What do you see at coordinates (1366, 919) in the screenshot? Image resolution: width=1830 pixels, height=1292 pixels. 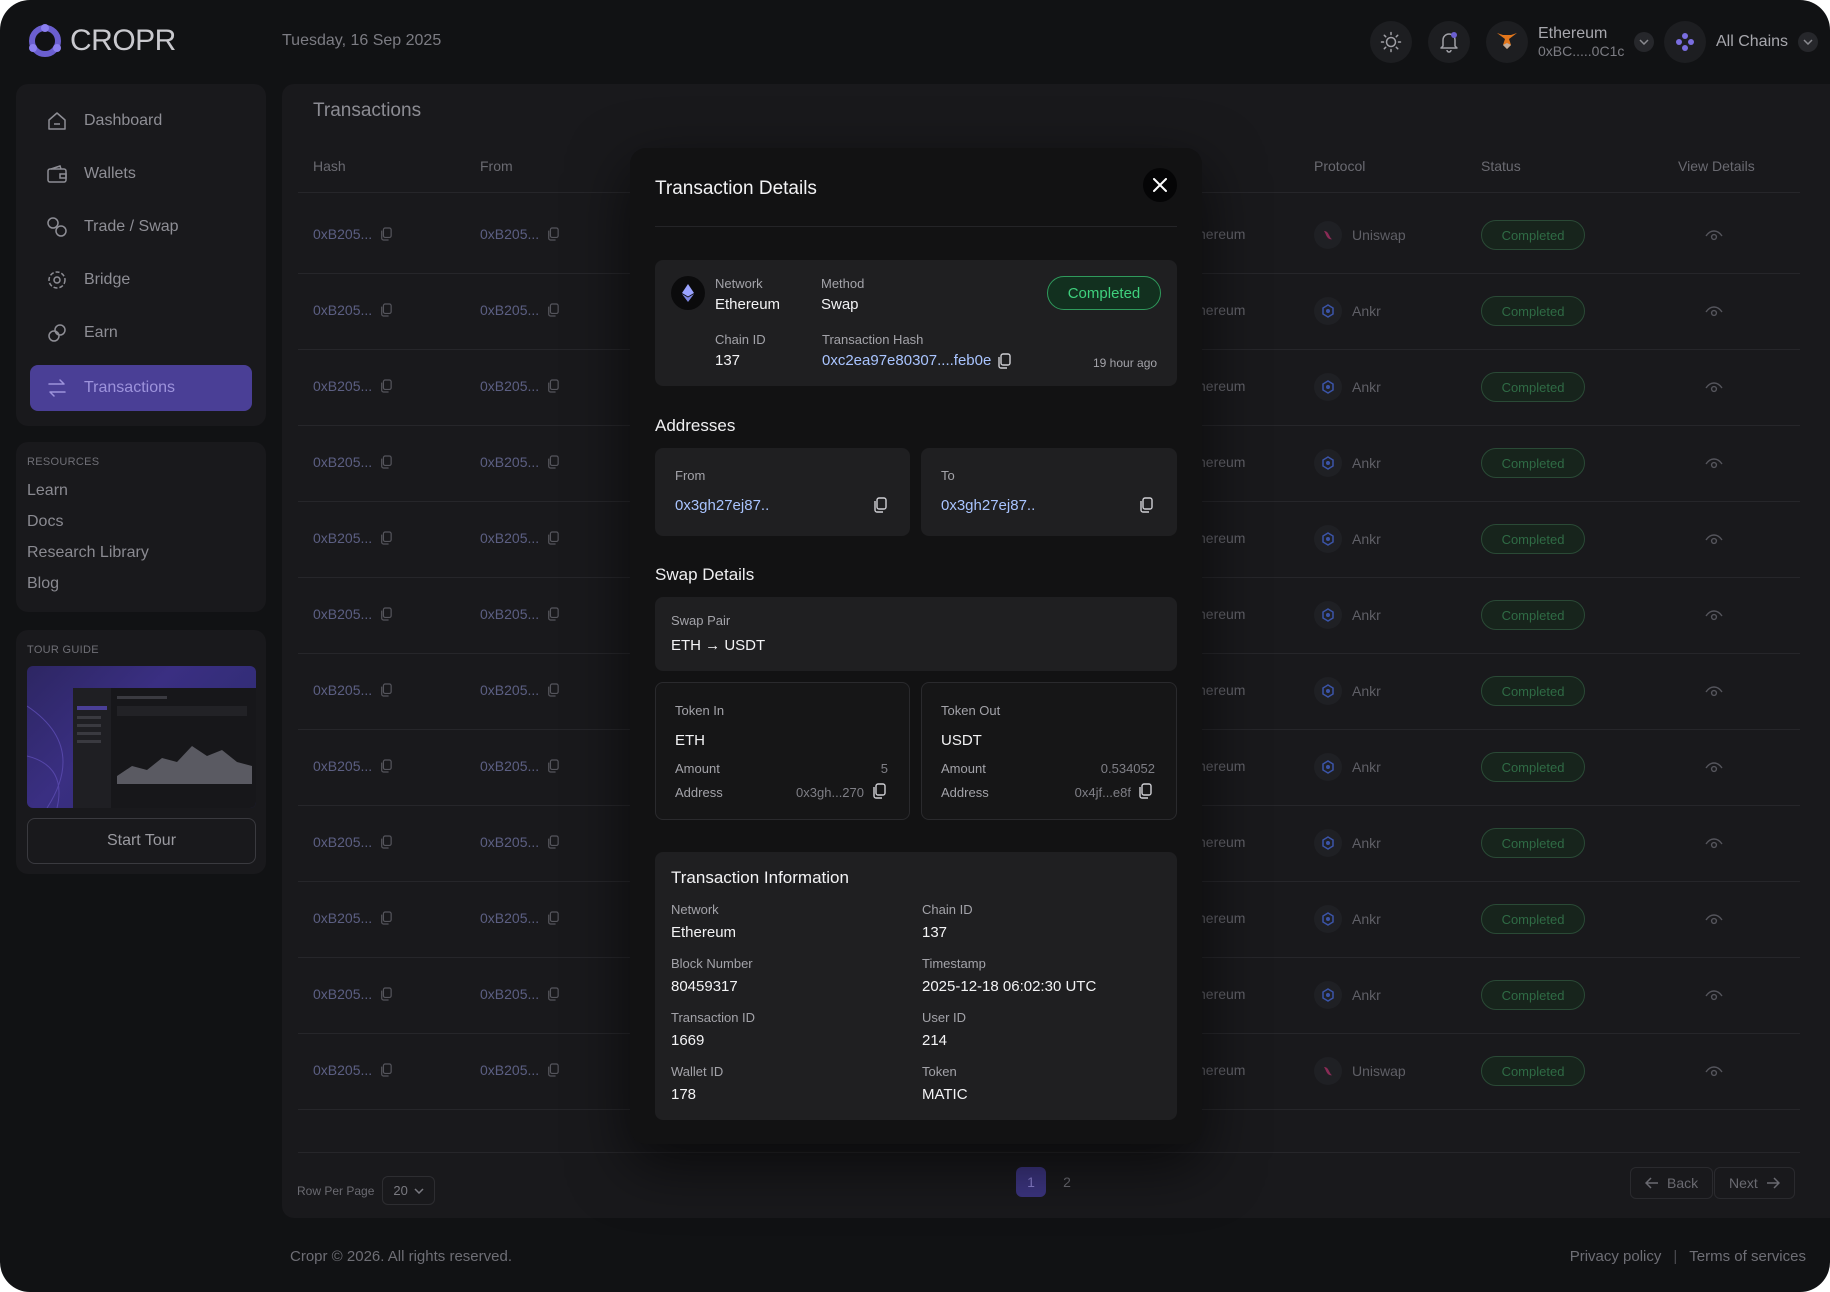 I see `tx-protocol-text: Ankr` at bounding box center [1366, 919].